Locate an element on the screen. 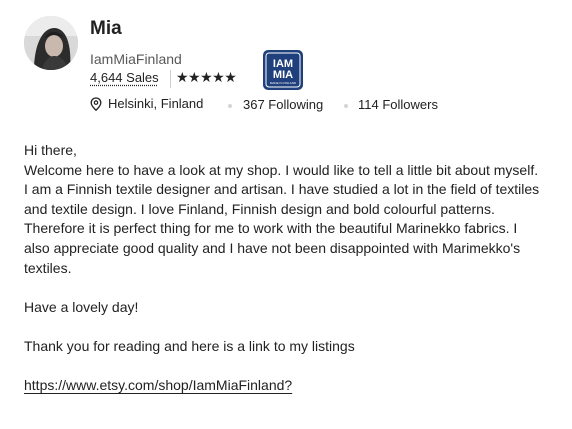  avatar-photo is located at coordinates (51, 43).